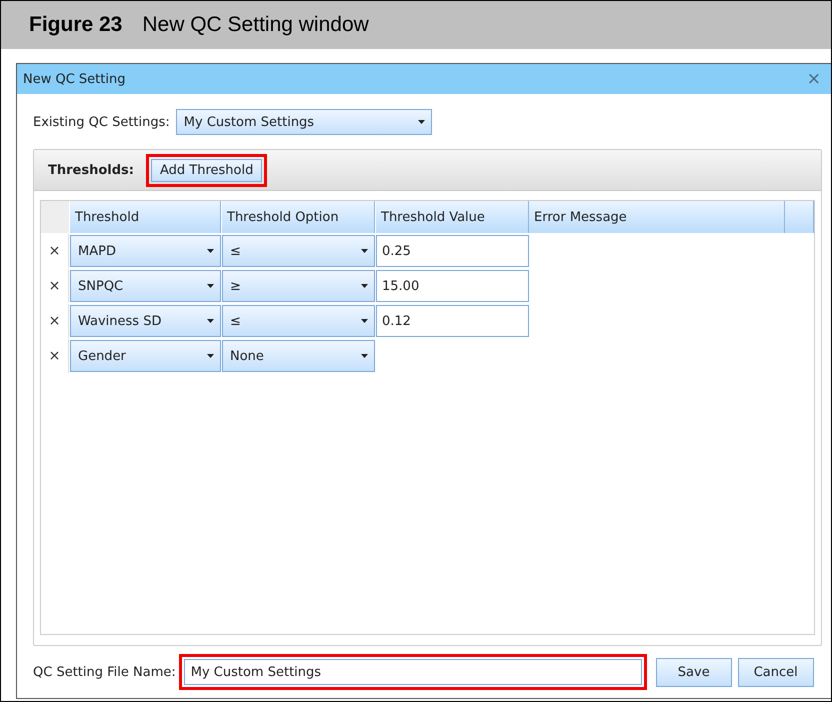 The image size is (832, 702). Describe the element at coordinates (298, 217) in the screenshot. I see `column-header: Threshold Option` at that location.